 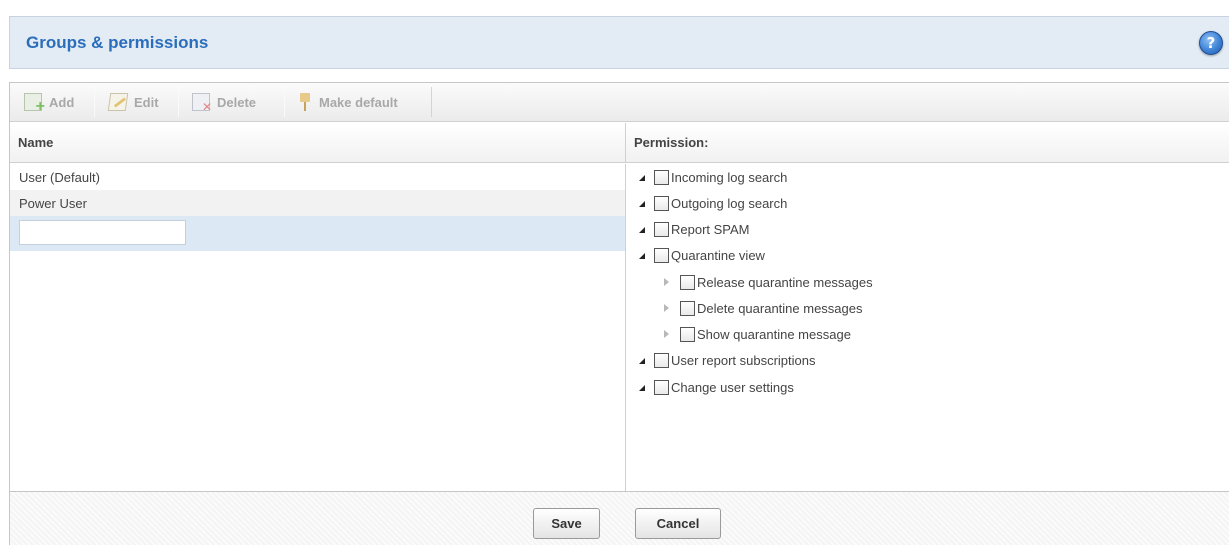 I want to click on permission-label: Delete quarantine messages, so click(x=780, y=308).